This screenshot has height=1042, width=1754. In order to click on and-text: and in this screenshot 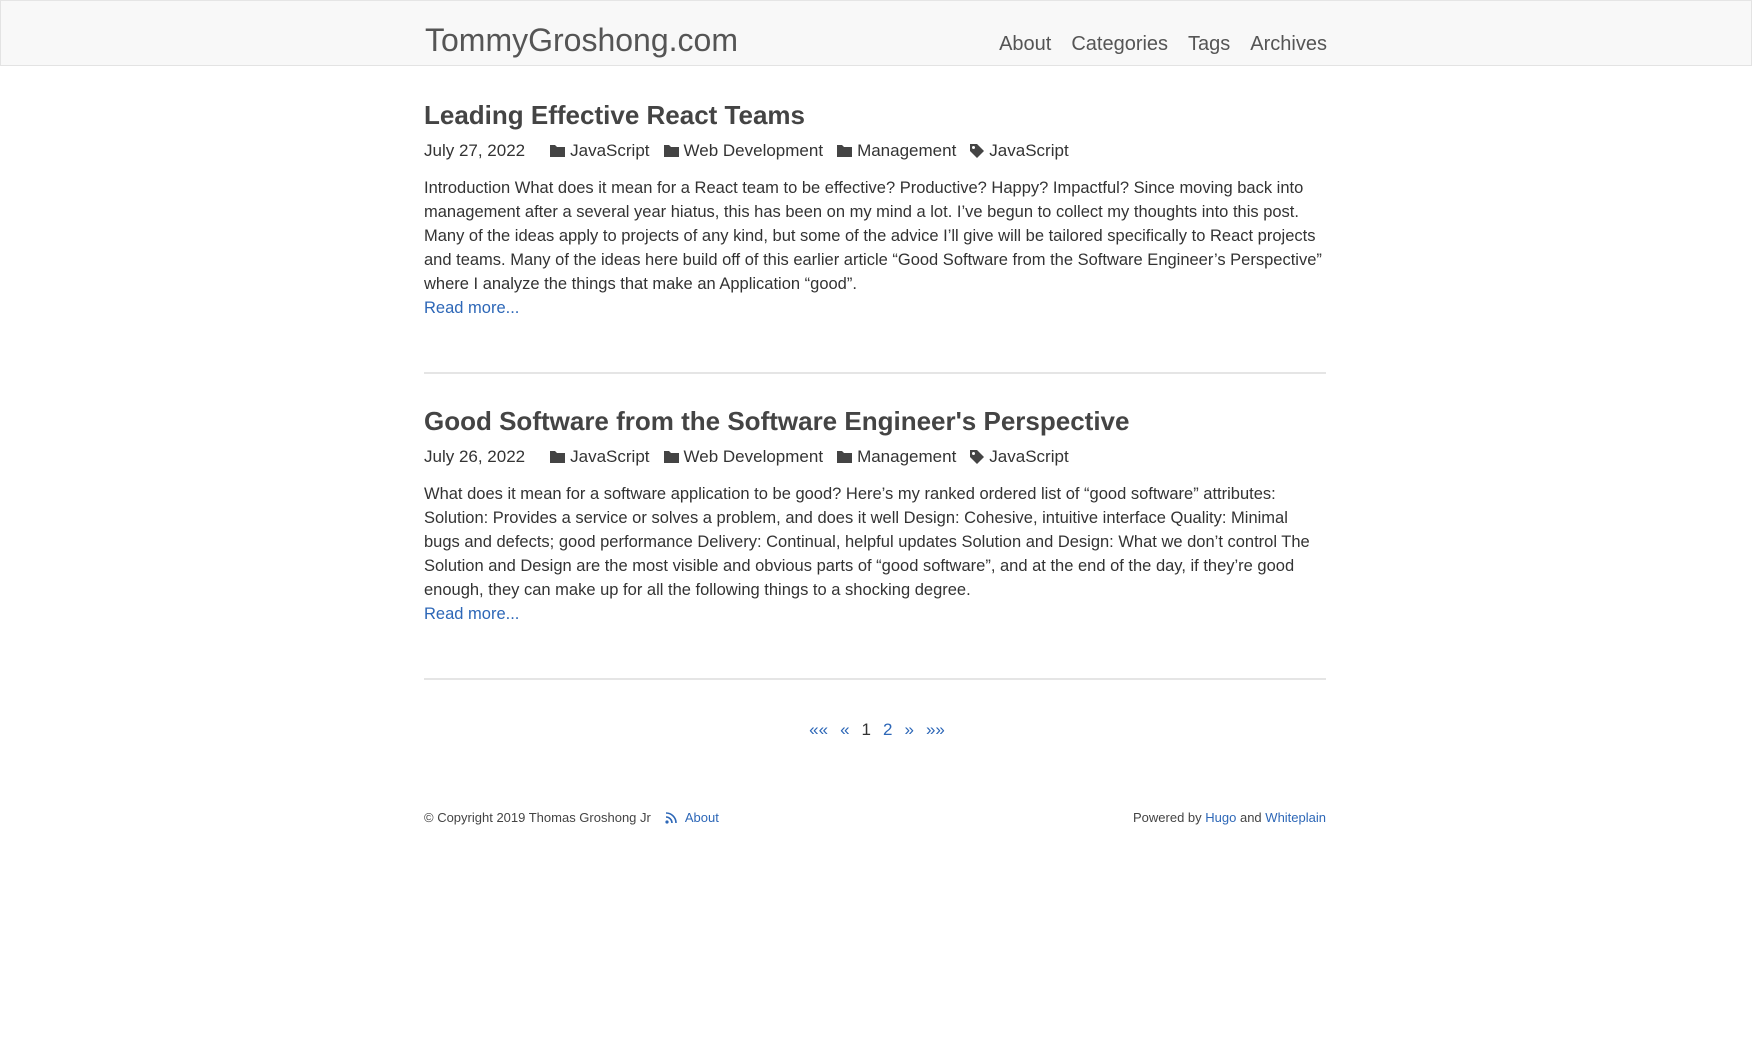, I will do `click(1250, 817)`.